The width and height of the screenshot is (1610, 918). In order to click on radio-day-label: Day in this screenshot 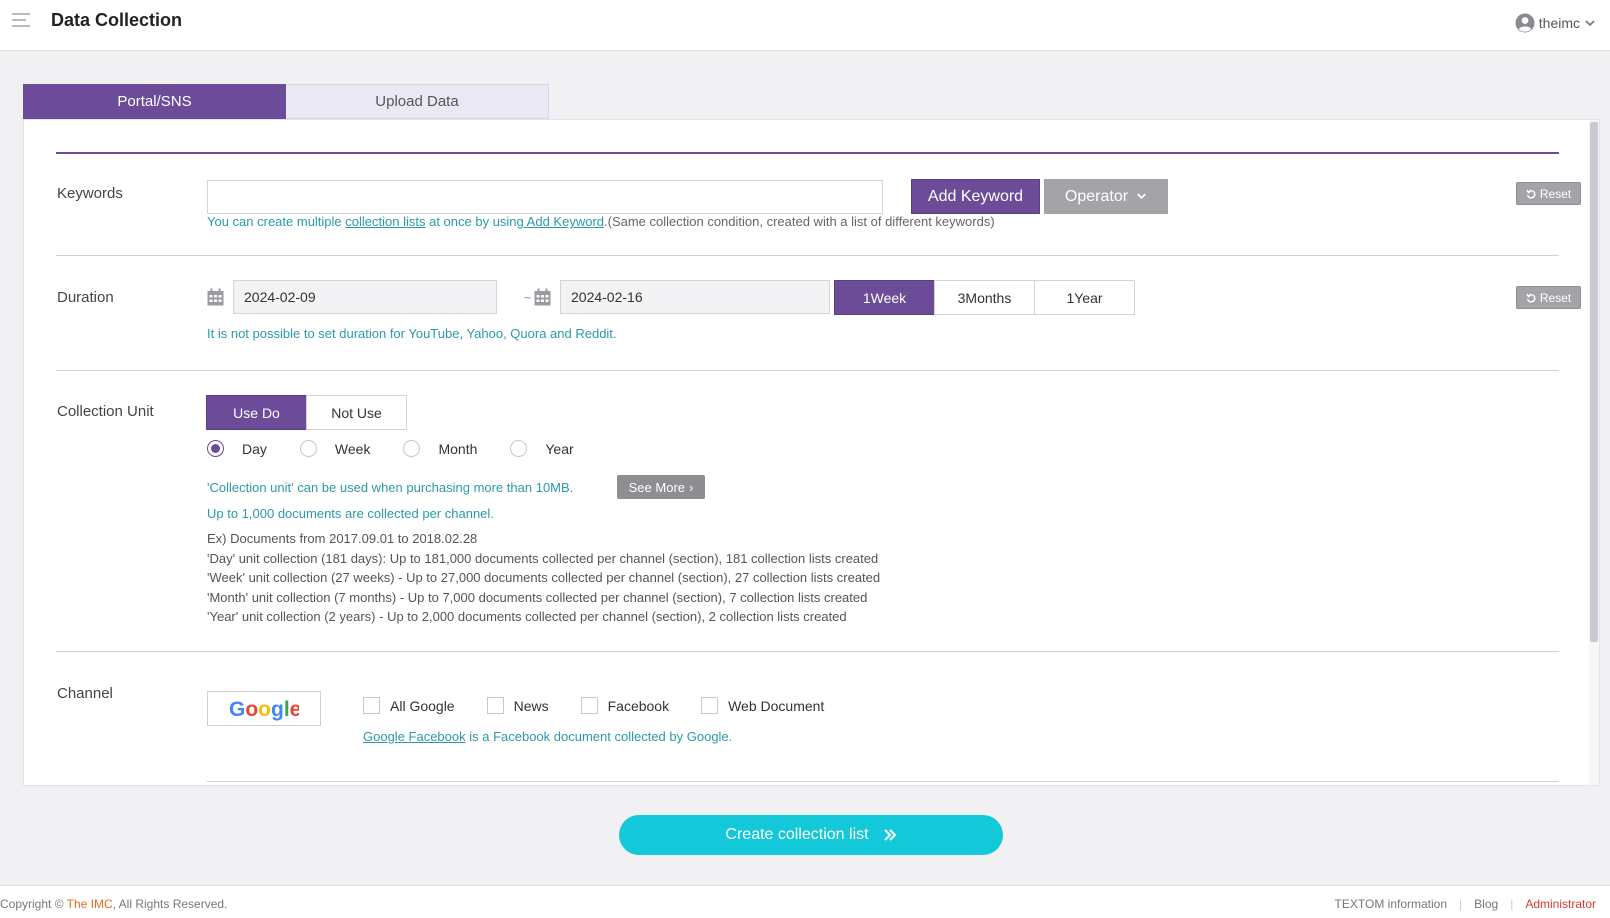, I will do `click(254, 448)`.